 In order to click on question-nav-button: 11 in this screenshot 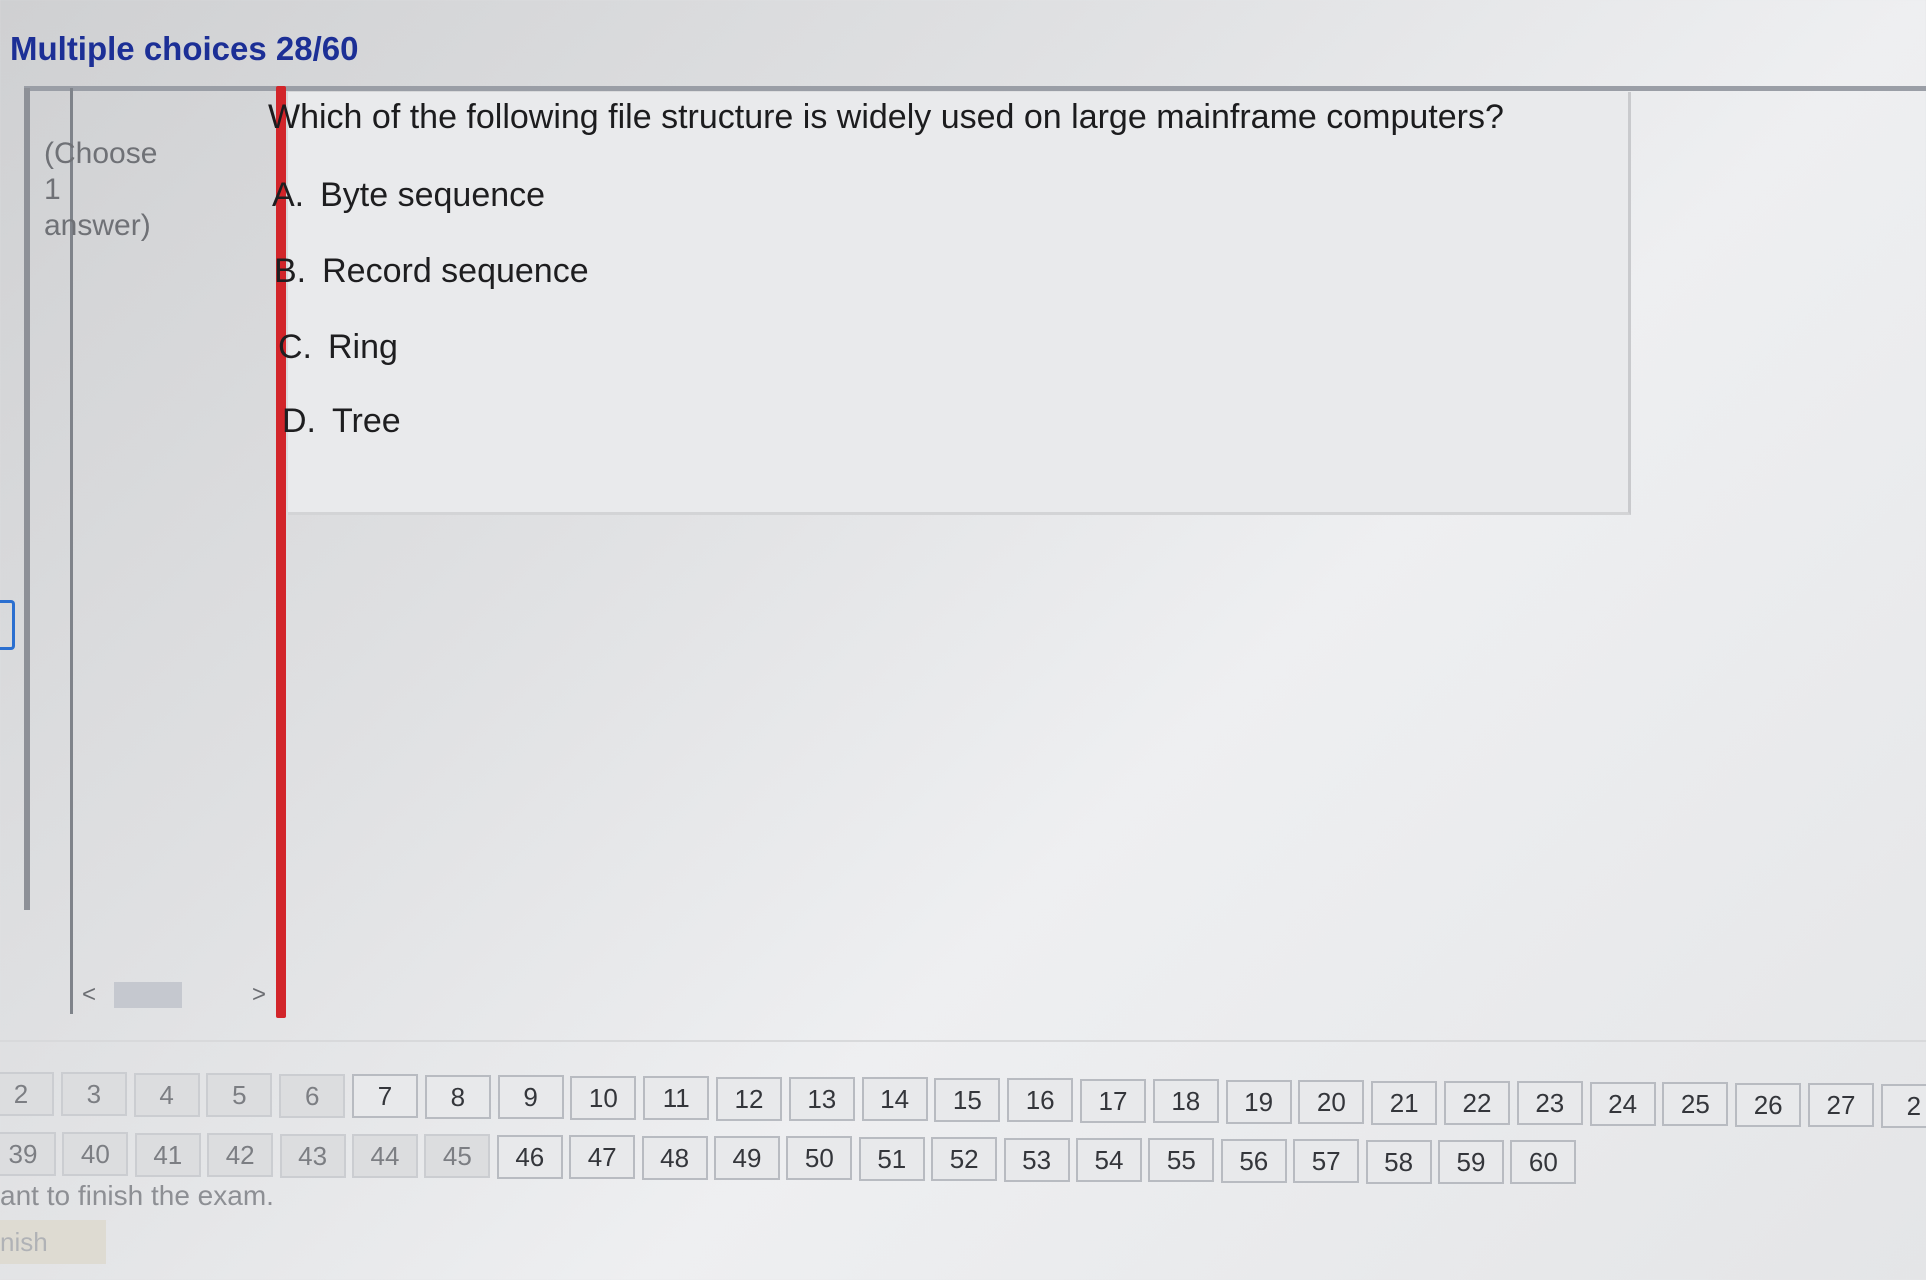, I will do `click(676, 1098)`.